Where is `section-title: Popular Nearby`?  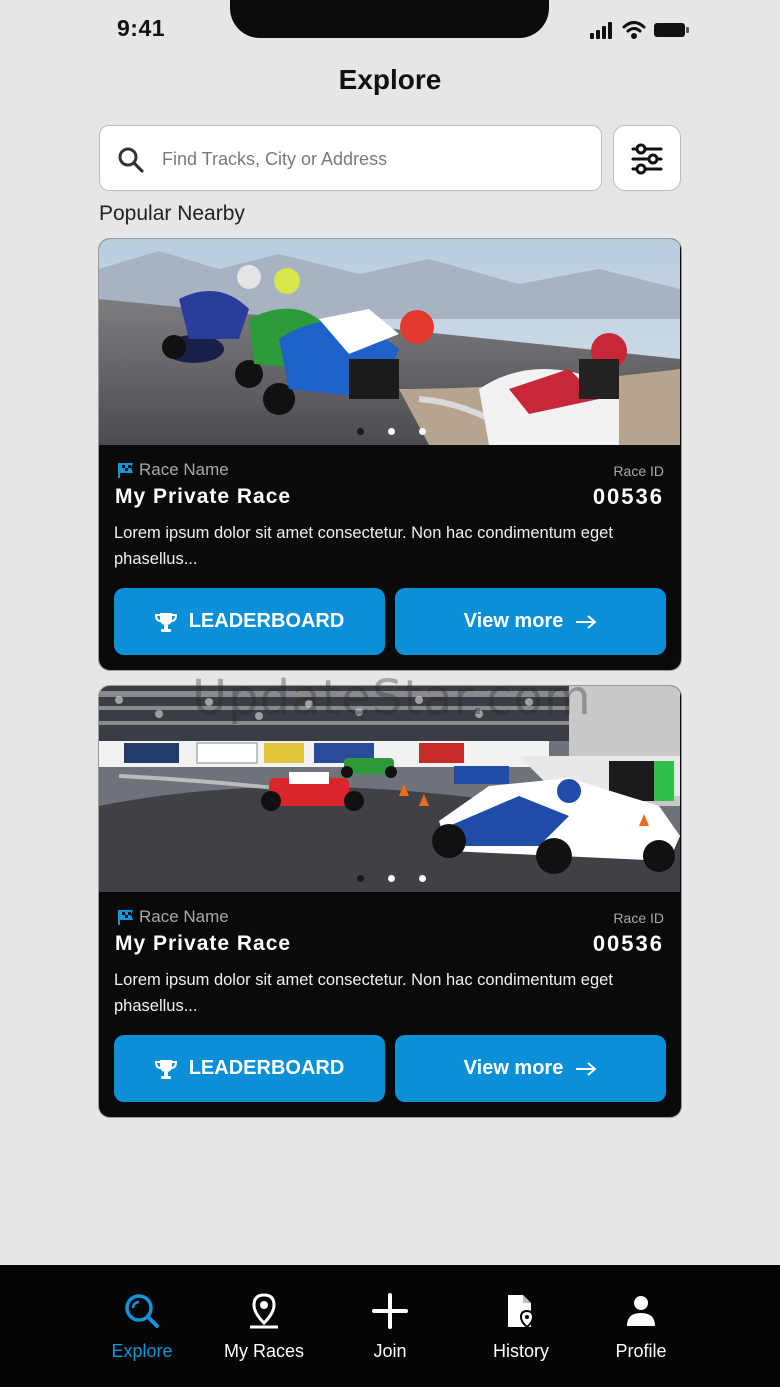 section-title: Popular Nearby is located at coordinates (172, 213).